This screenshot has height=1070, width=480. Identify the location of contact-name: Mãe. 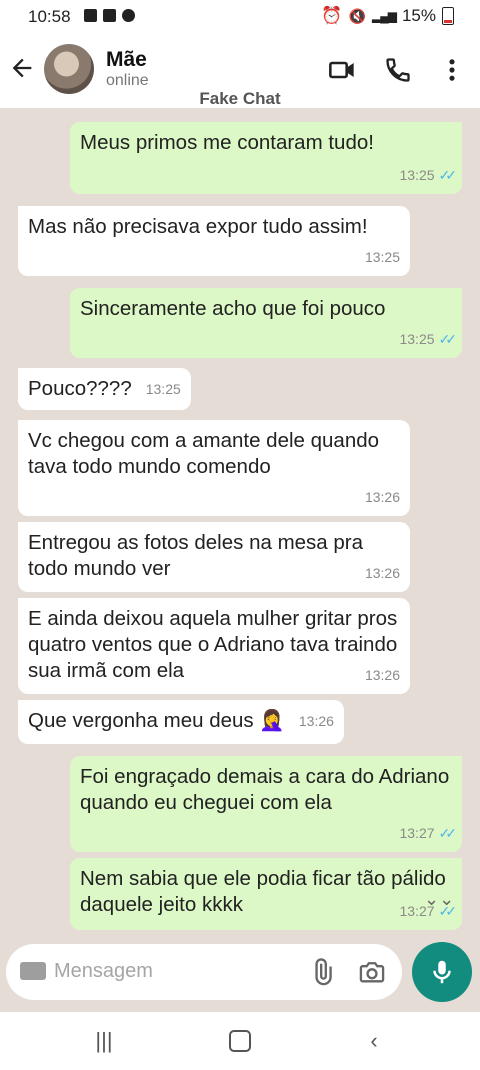
(126, 60).